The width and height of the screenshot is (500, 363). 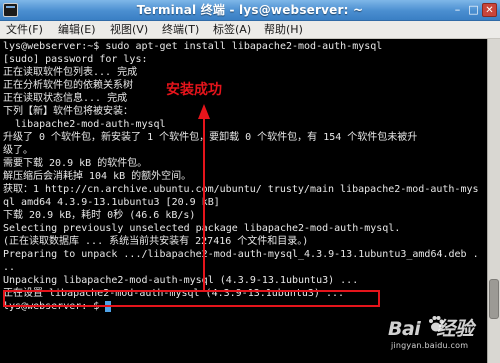 I want to click on paw-logo-icon, so click(x=436, y=324).